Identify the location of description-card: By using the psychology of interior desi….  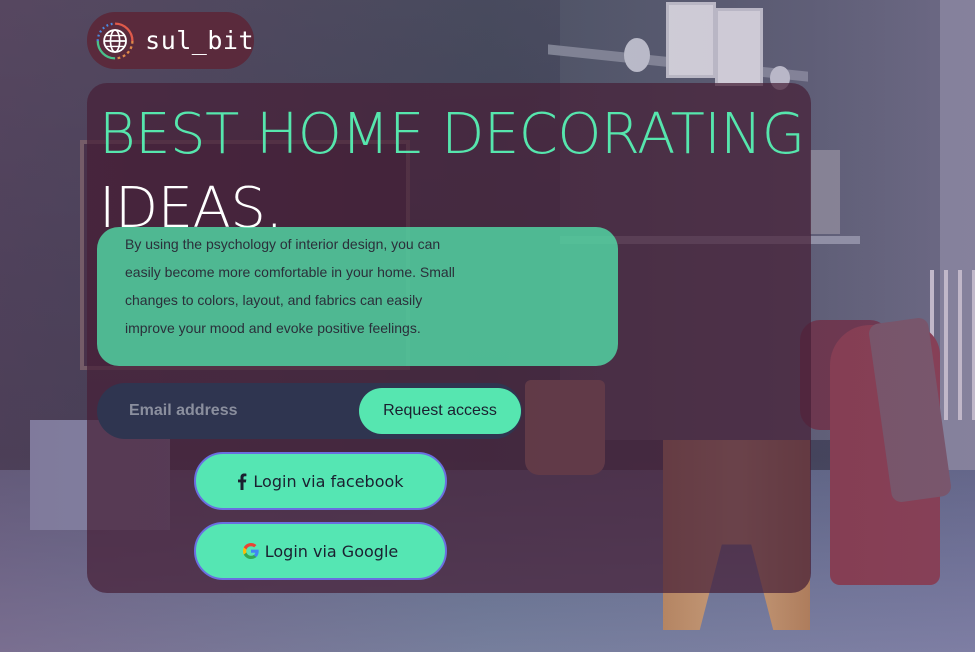
(357, 296).